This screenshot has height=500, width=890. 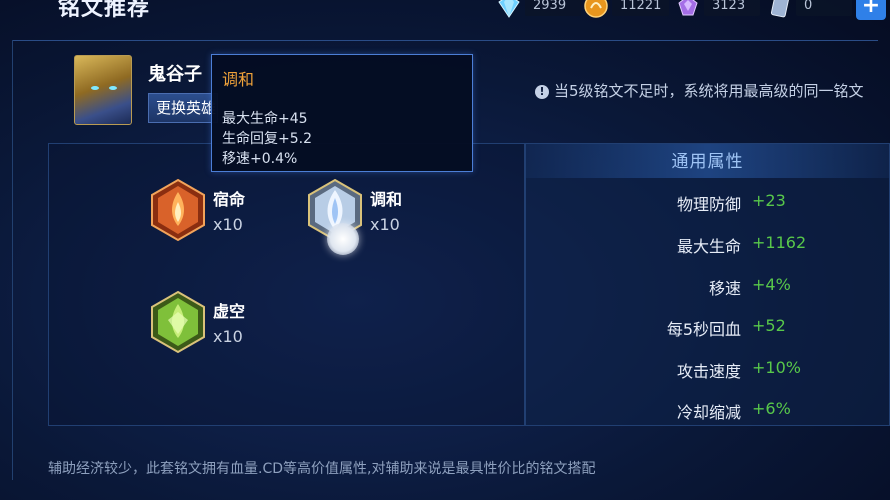 What do you see at coordinates (871, 10) in the screenshot?
I see `add-resource-button: +` at bounding box center [871, 10].